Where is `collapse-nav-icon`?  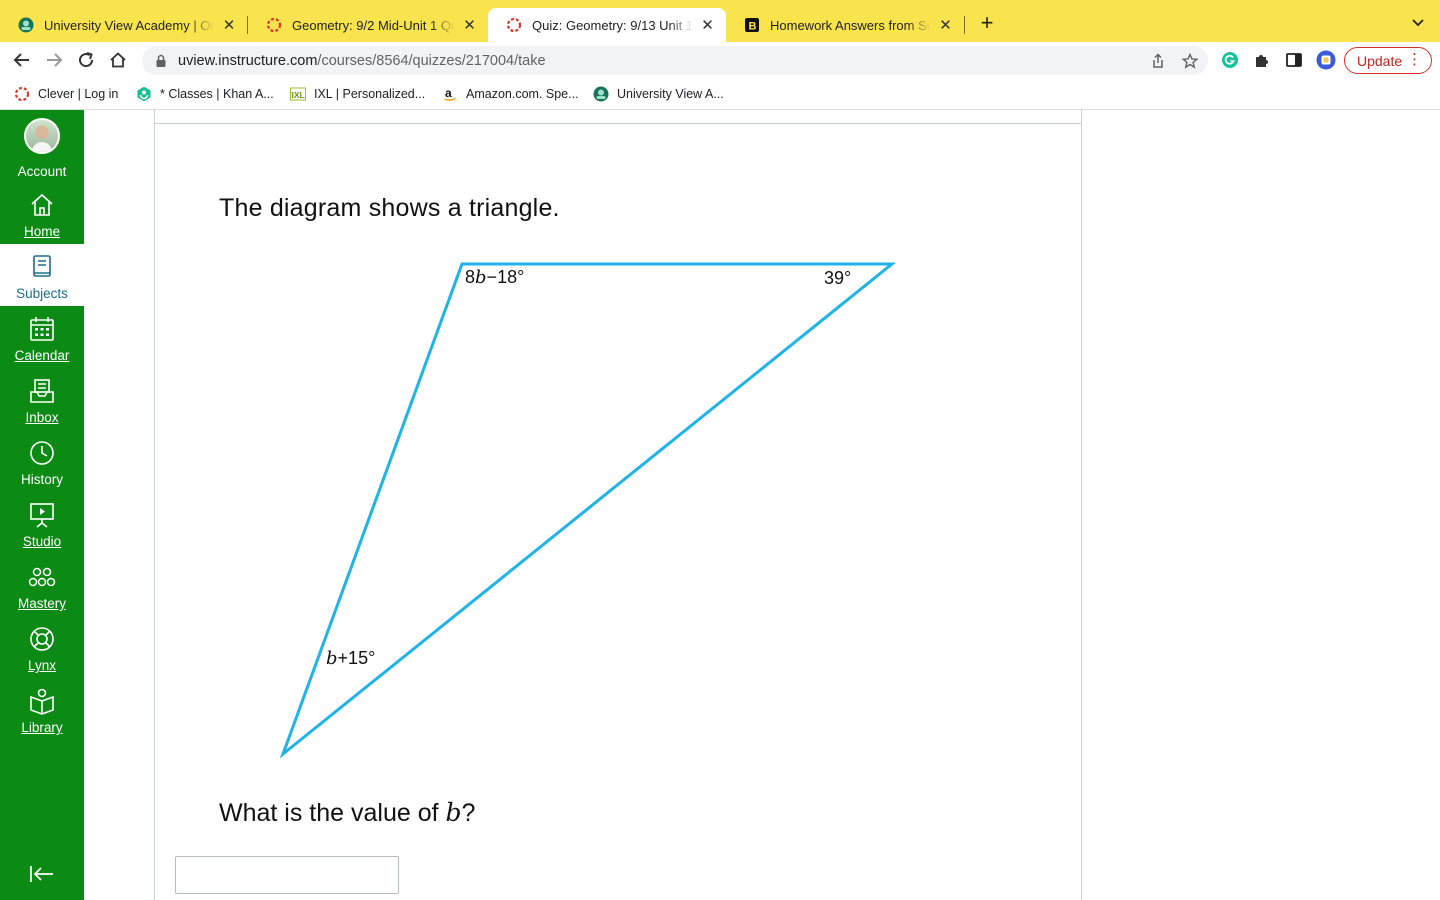
collapse-nav-icon is located at coordinates (42, 874).